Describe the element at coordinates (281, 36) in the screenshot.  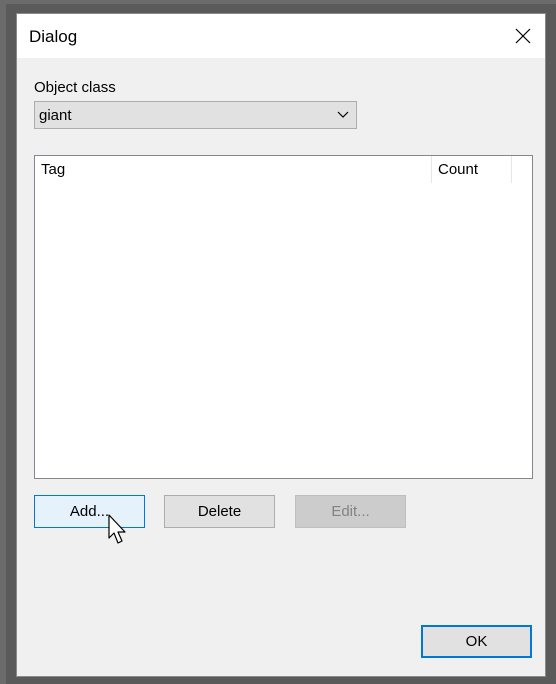
I see `title-bar: Dialog` at that location.